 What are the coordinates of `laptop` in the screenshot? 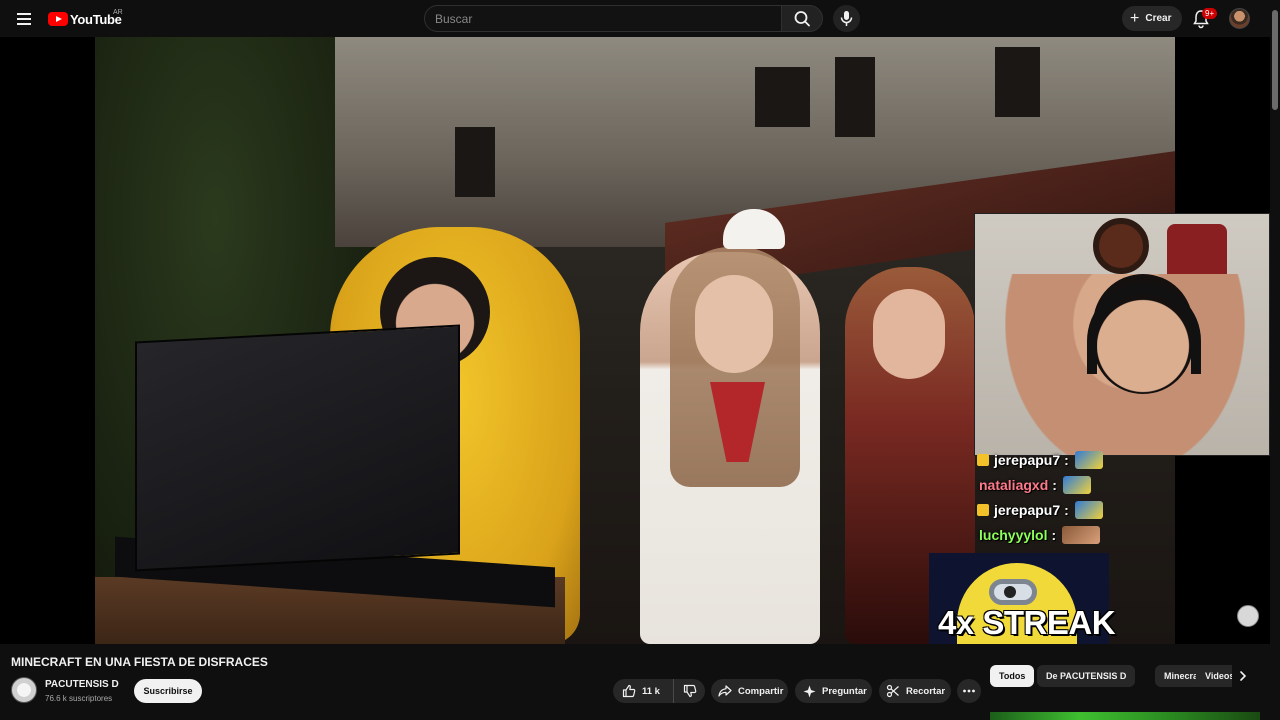 It's located at (297, 448).